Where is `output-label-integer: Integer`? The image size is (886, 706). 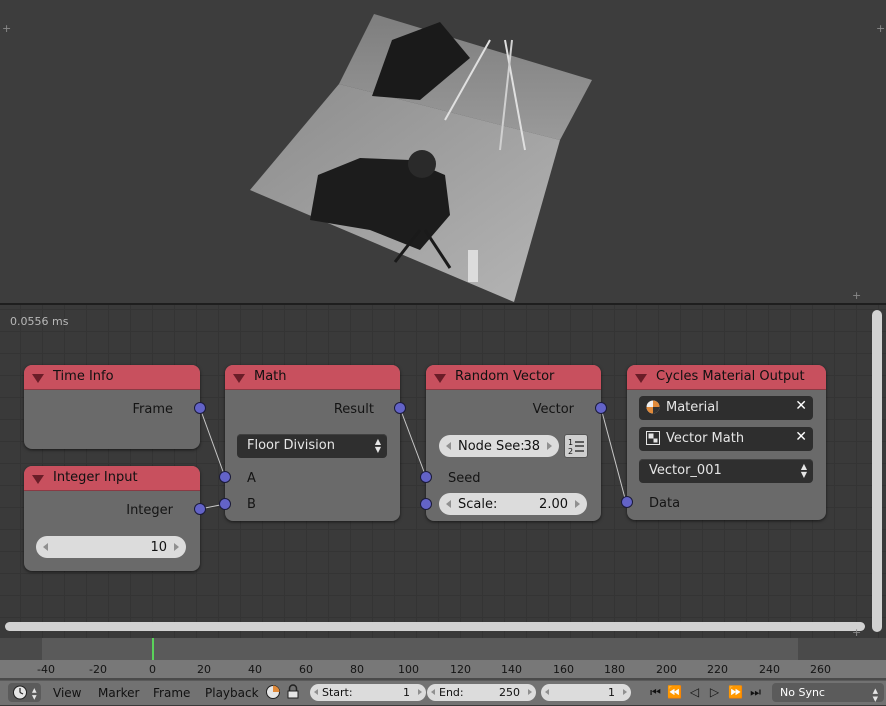
output-label-integer: Integer is located at coordinates (149, 510).